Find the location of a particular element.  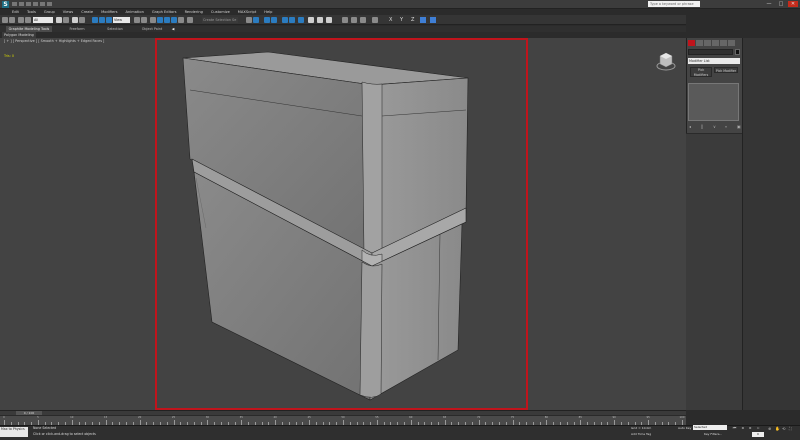

reference-coordinate-dropdown: View is located at coordinates (121, 20).